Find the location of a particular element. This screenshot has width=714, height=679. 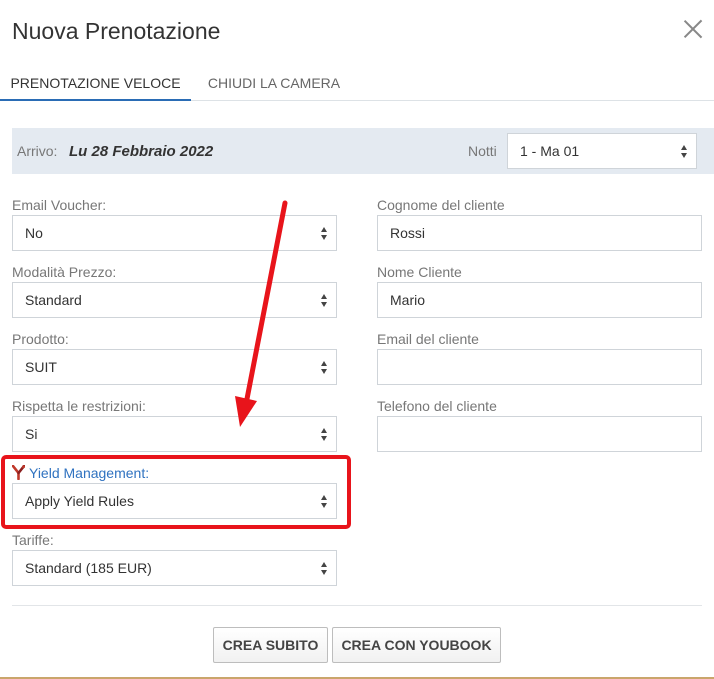

arrival-label: Arrivo: is located at coordinates (37, 151).